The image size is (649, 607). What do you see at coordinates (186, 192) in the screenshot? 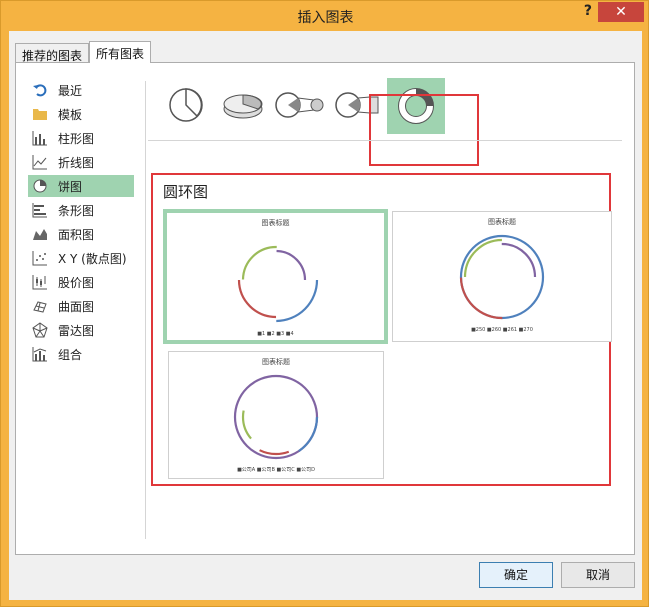
I see `section-title: 圆环图` at bounding box center [186, 192].